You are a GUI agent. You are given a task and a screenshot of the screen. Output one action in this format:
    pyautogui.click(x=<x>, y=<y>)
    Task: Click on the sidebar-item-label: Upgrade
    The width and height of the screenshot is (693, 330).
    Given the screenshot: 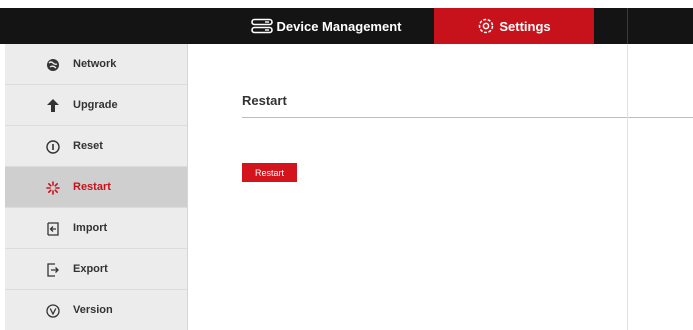 What is the action you would take?
    pyautogui.click(x=95, y=105)
    